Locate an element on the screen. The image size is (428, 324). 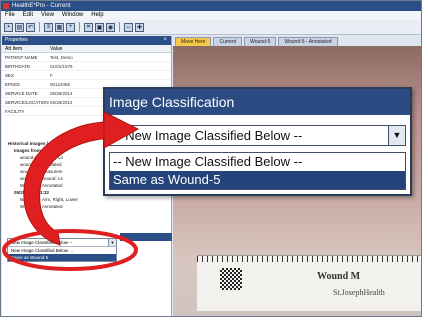
print-icon: ▤ is located at coordinates (19, 27).